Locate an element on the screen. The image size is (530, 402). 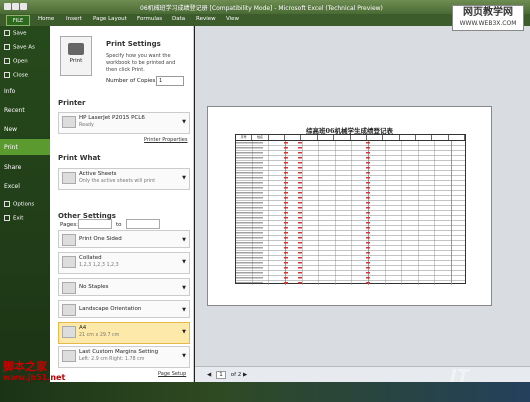
tab-data: Data is located at coordinates (178, 19).